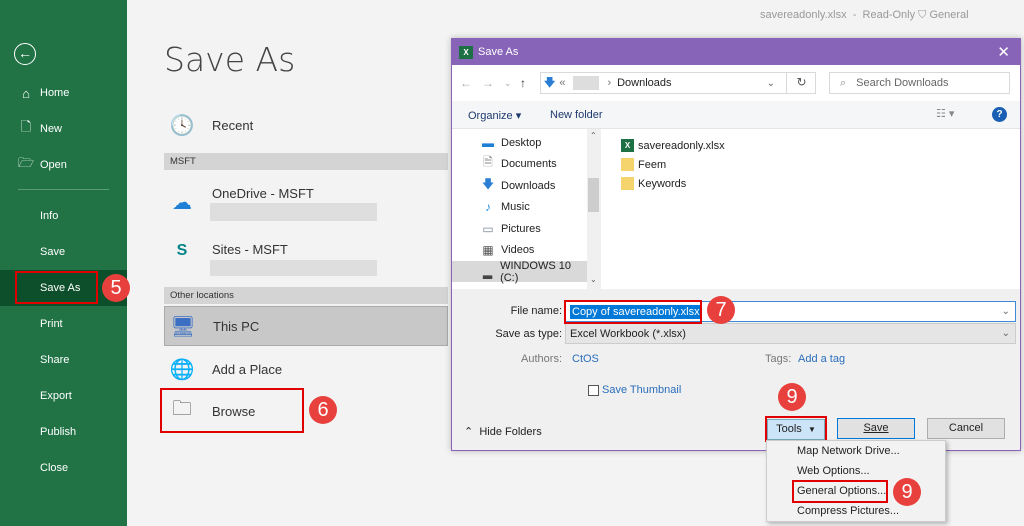 This screenshot has width=1024, height=526. Describe the element at coordinates (488, 83) in the screenshot. I see `forward-icon: →` at that location.